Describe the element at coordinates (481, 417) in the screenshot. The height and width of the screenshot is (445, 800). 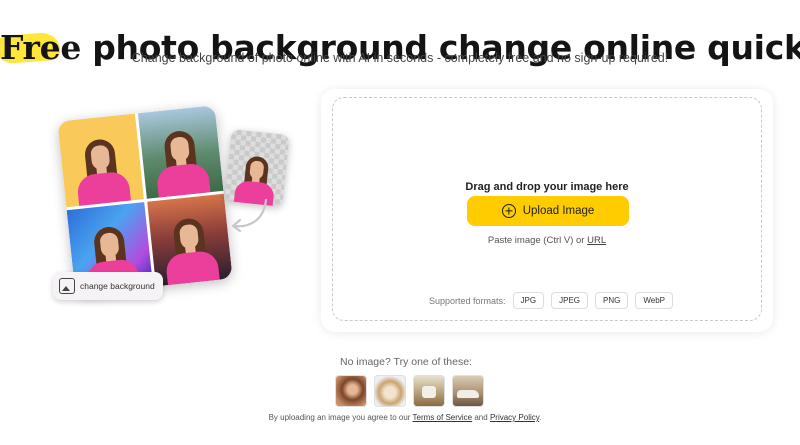
I see `legal-and: and` at that location.